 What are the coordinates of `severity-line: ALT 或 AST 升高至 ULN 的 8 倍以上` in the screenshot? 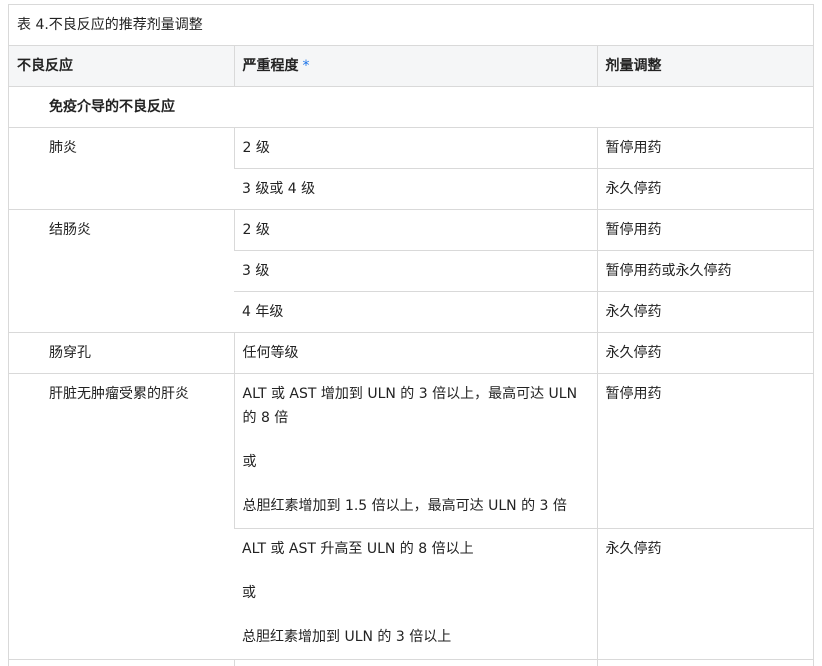 It's located at (415, 549).